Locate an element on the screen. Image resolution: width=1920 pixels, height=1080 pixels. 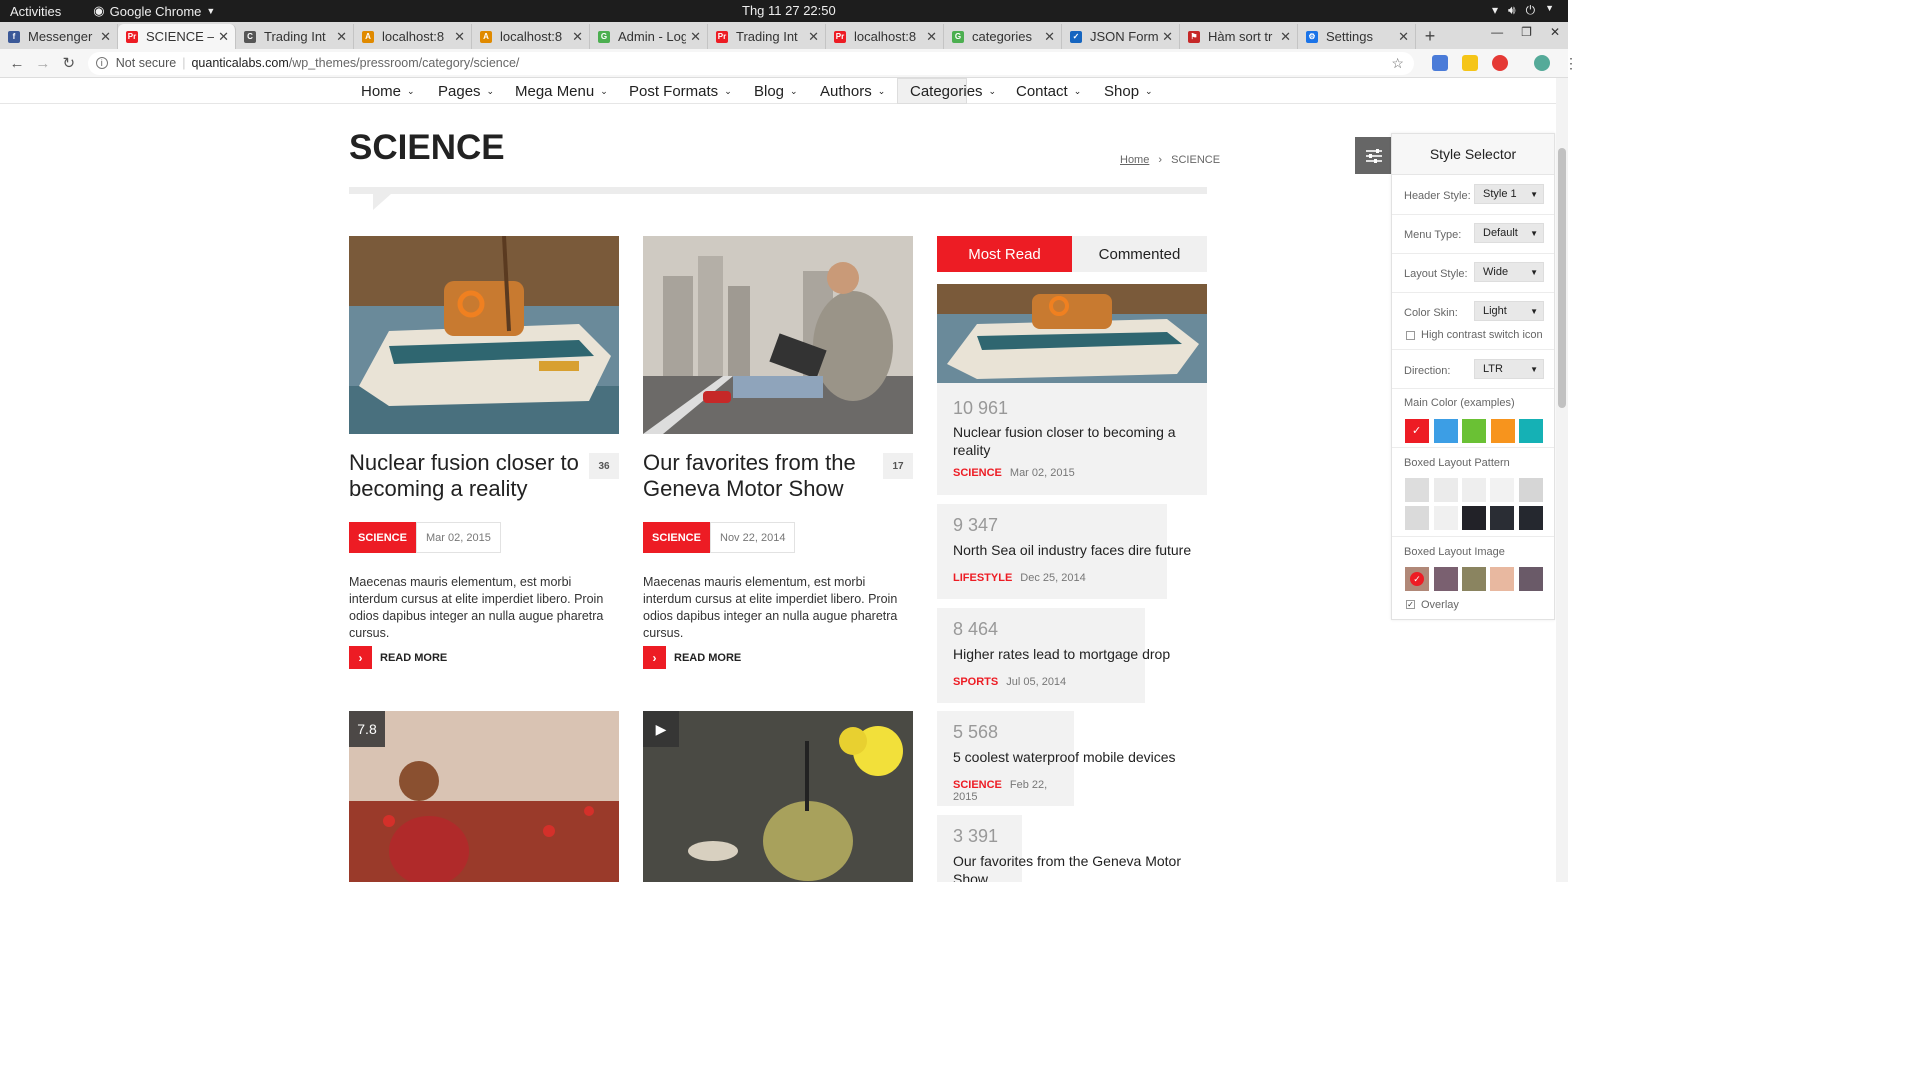
menu-item: Categories ⌄ is located at coordinates (946, 91).